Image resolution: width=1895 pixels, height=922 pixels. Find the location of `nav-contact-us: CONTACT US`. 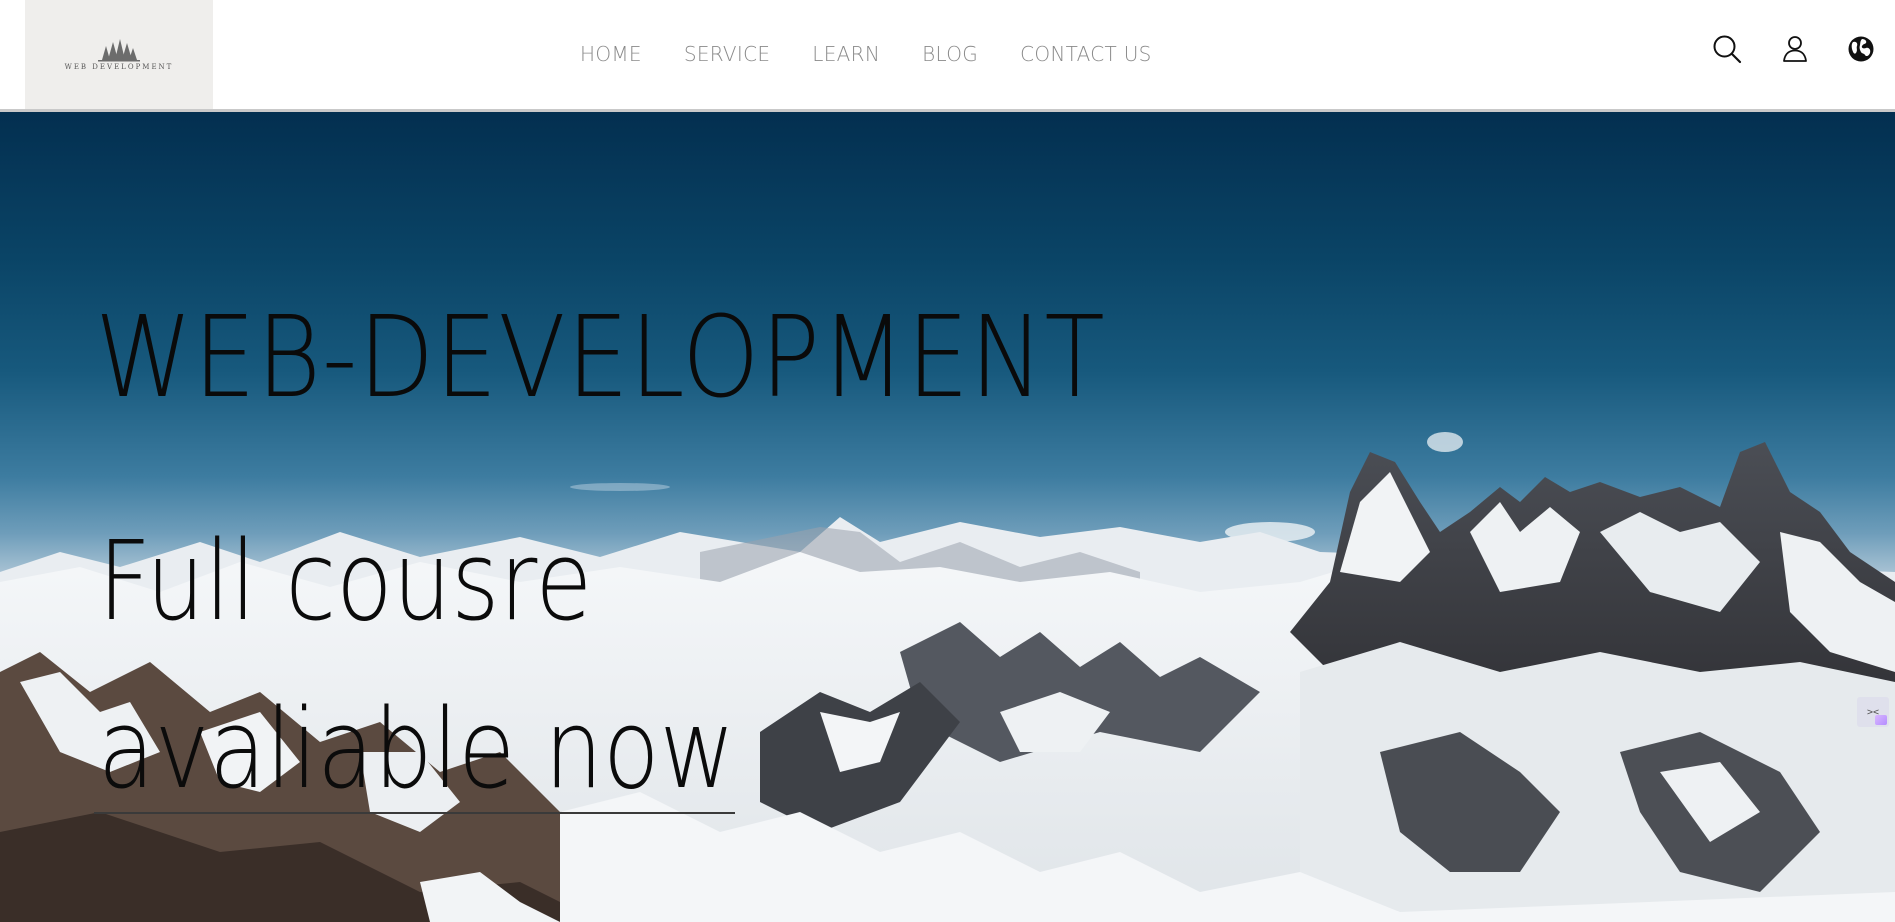

nav-contact-us: CONTACT US is located at coordinates (1086, 54).